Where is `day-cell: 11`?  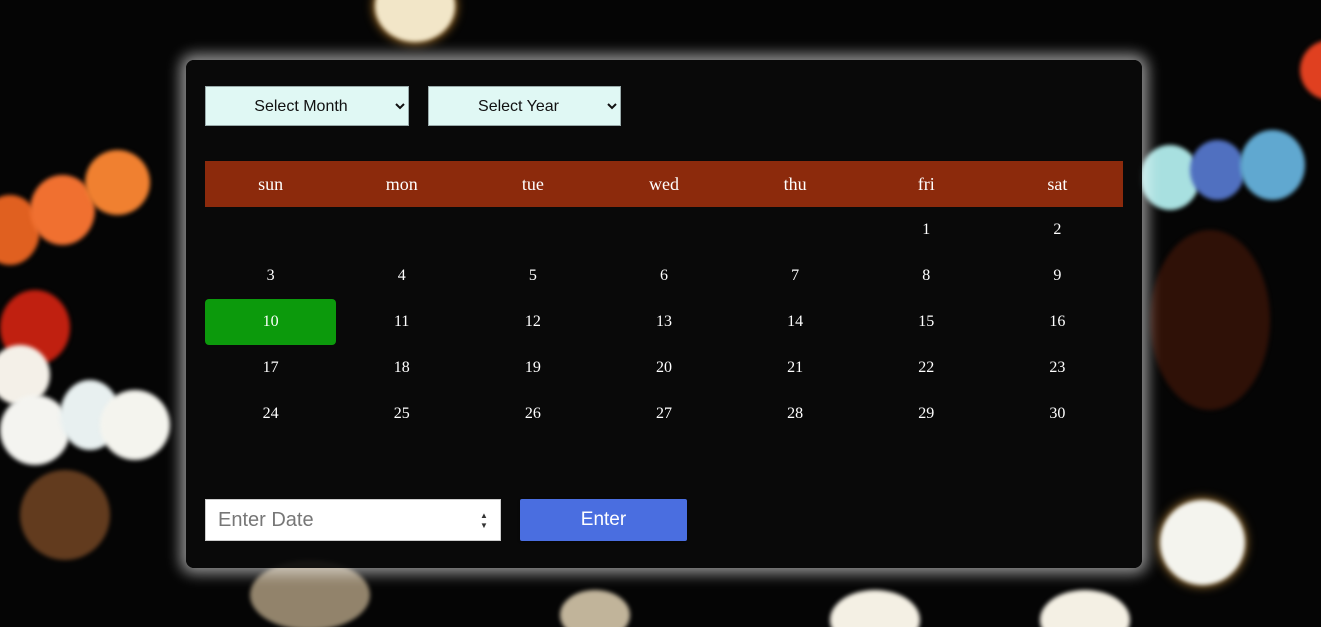 day-cell: 11 is located at coordinates (401, 322).